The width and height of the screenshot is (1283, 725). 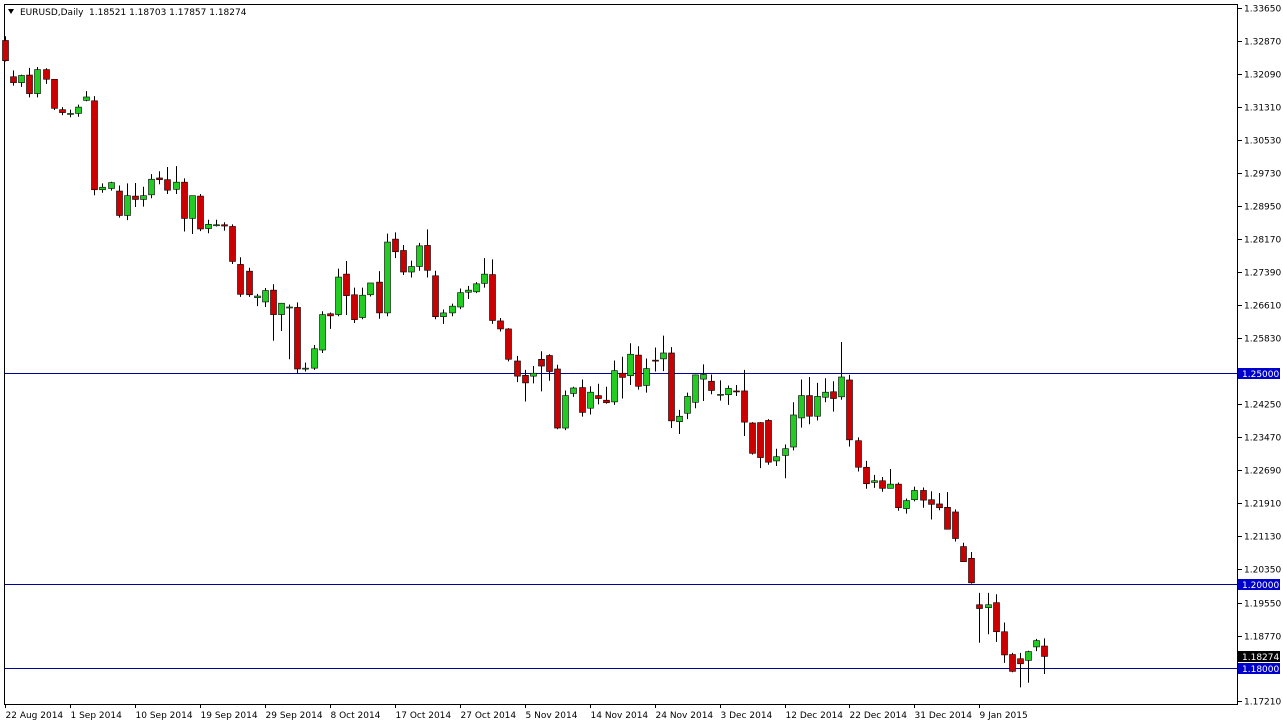 I want to click on x-tick-label: 24 Nov 2014, so click(x=685, y=716).